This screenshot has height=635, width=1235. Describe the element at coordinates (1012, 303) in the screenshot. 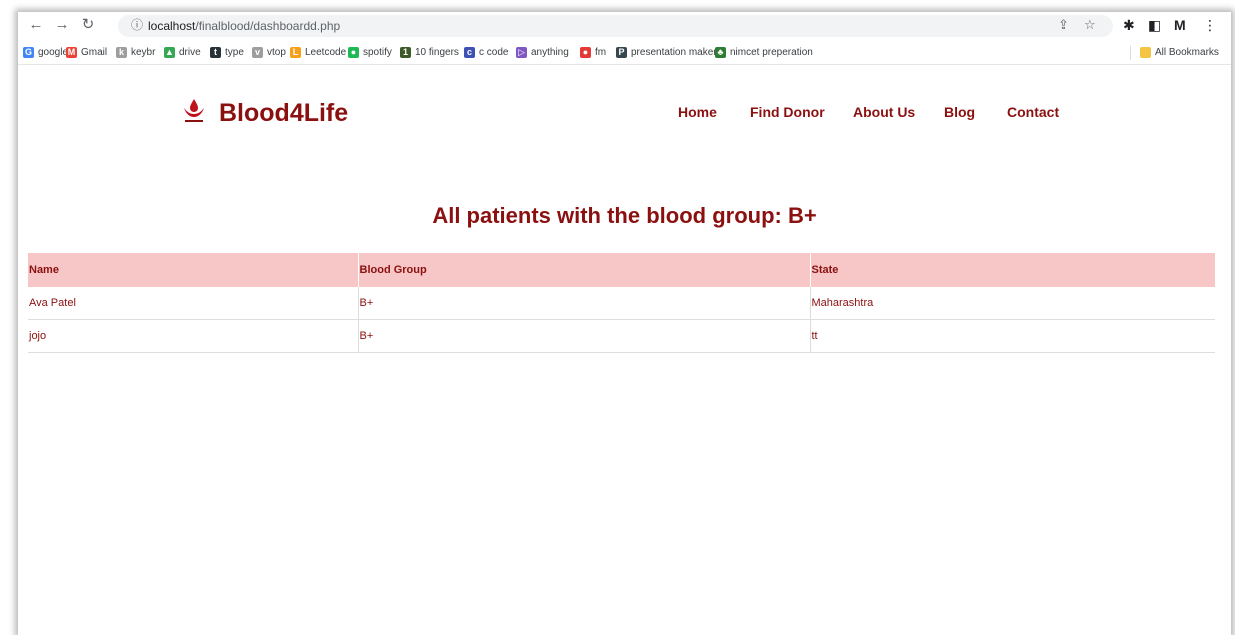

I see `cell-state: Maharashtra` at that location.